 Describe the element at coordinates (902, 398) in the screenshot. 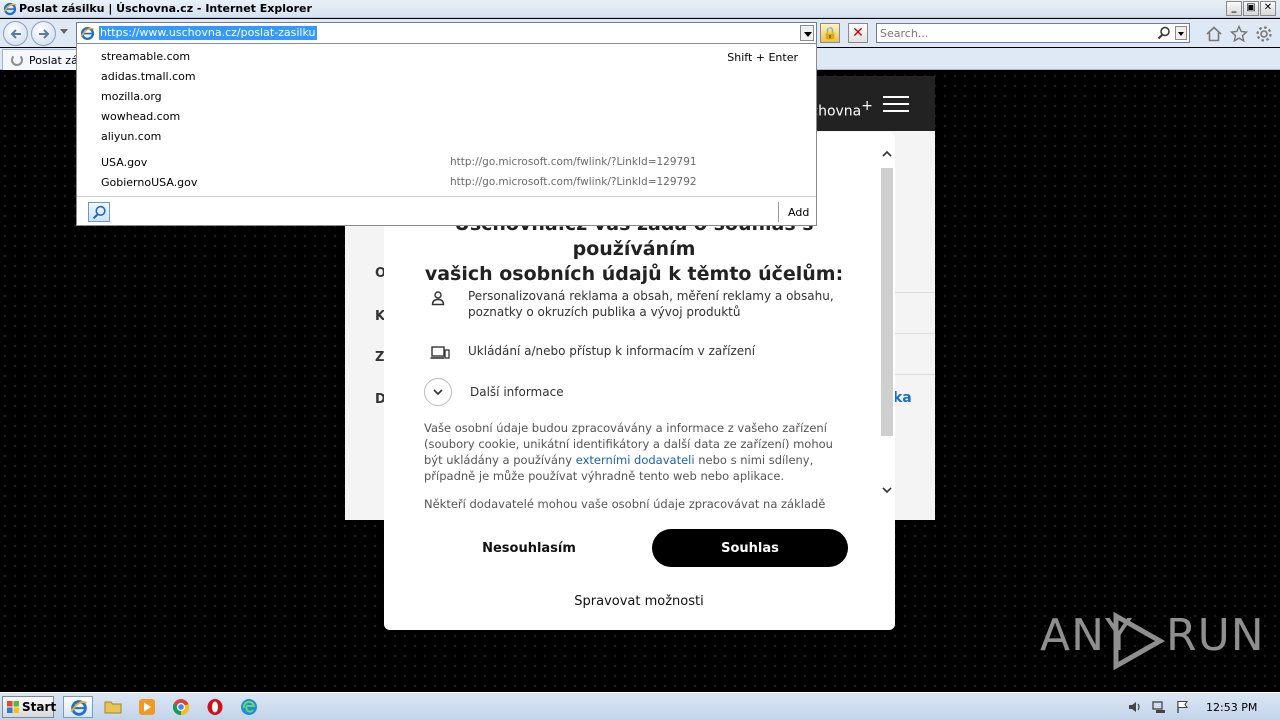

I see `site-link: ka` at that location.